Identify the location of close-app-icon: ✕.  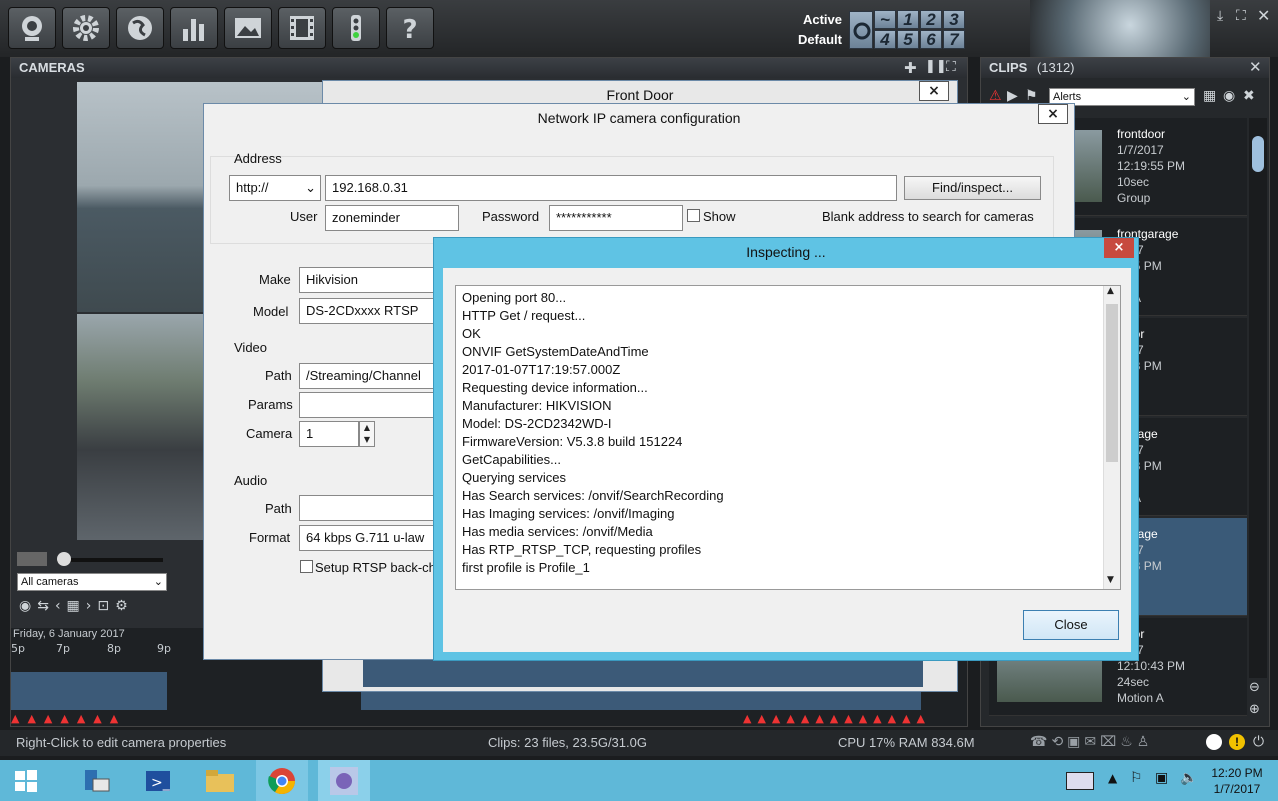
(1263, 15).